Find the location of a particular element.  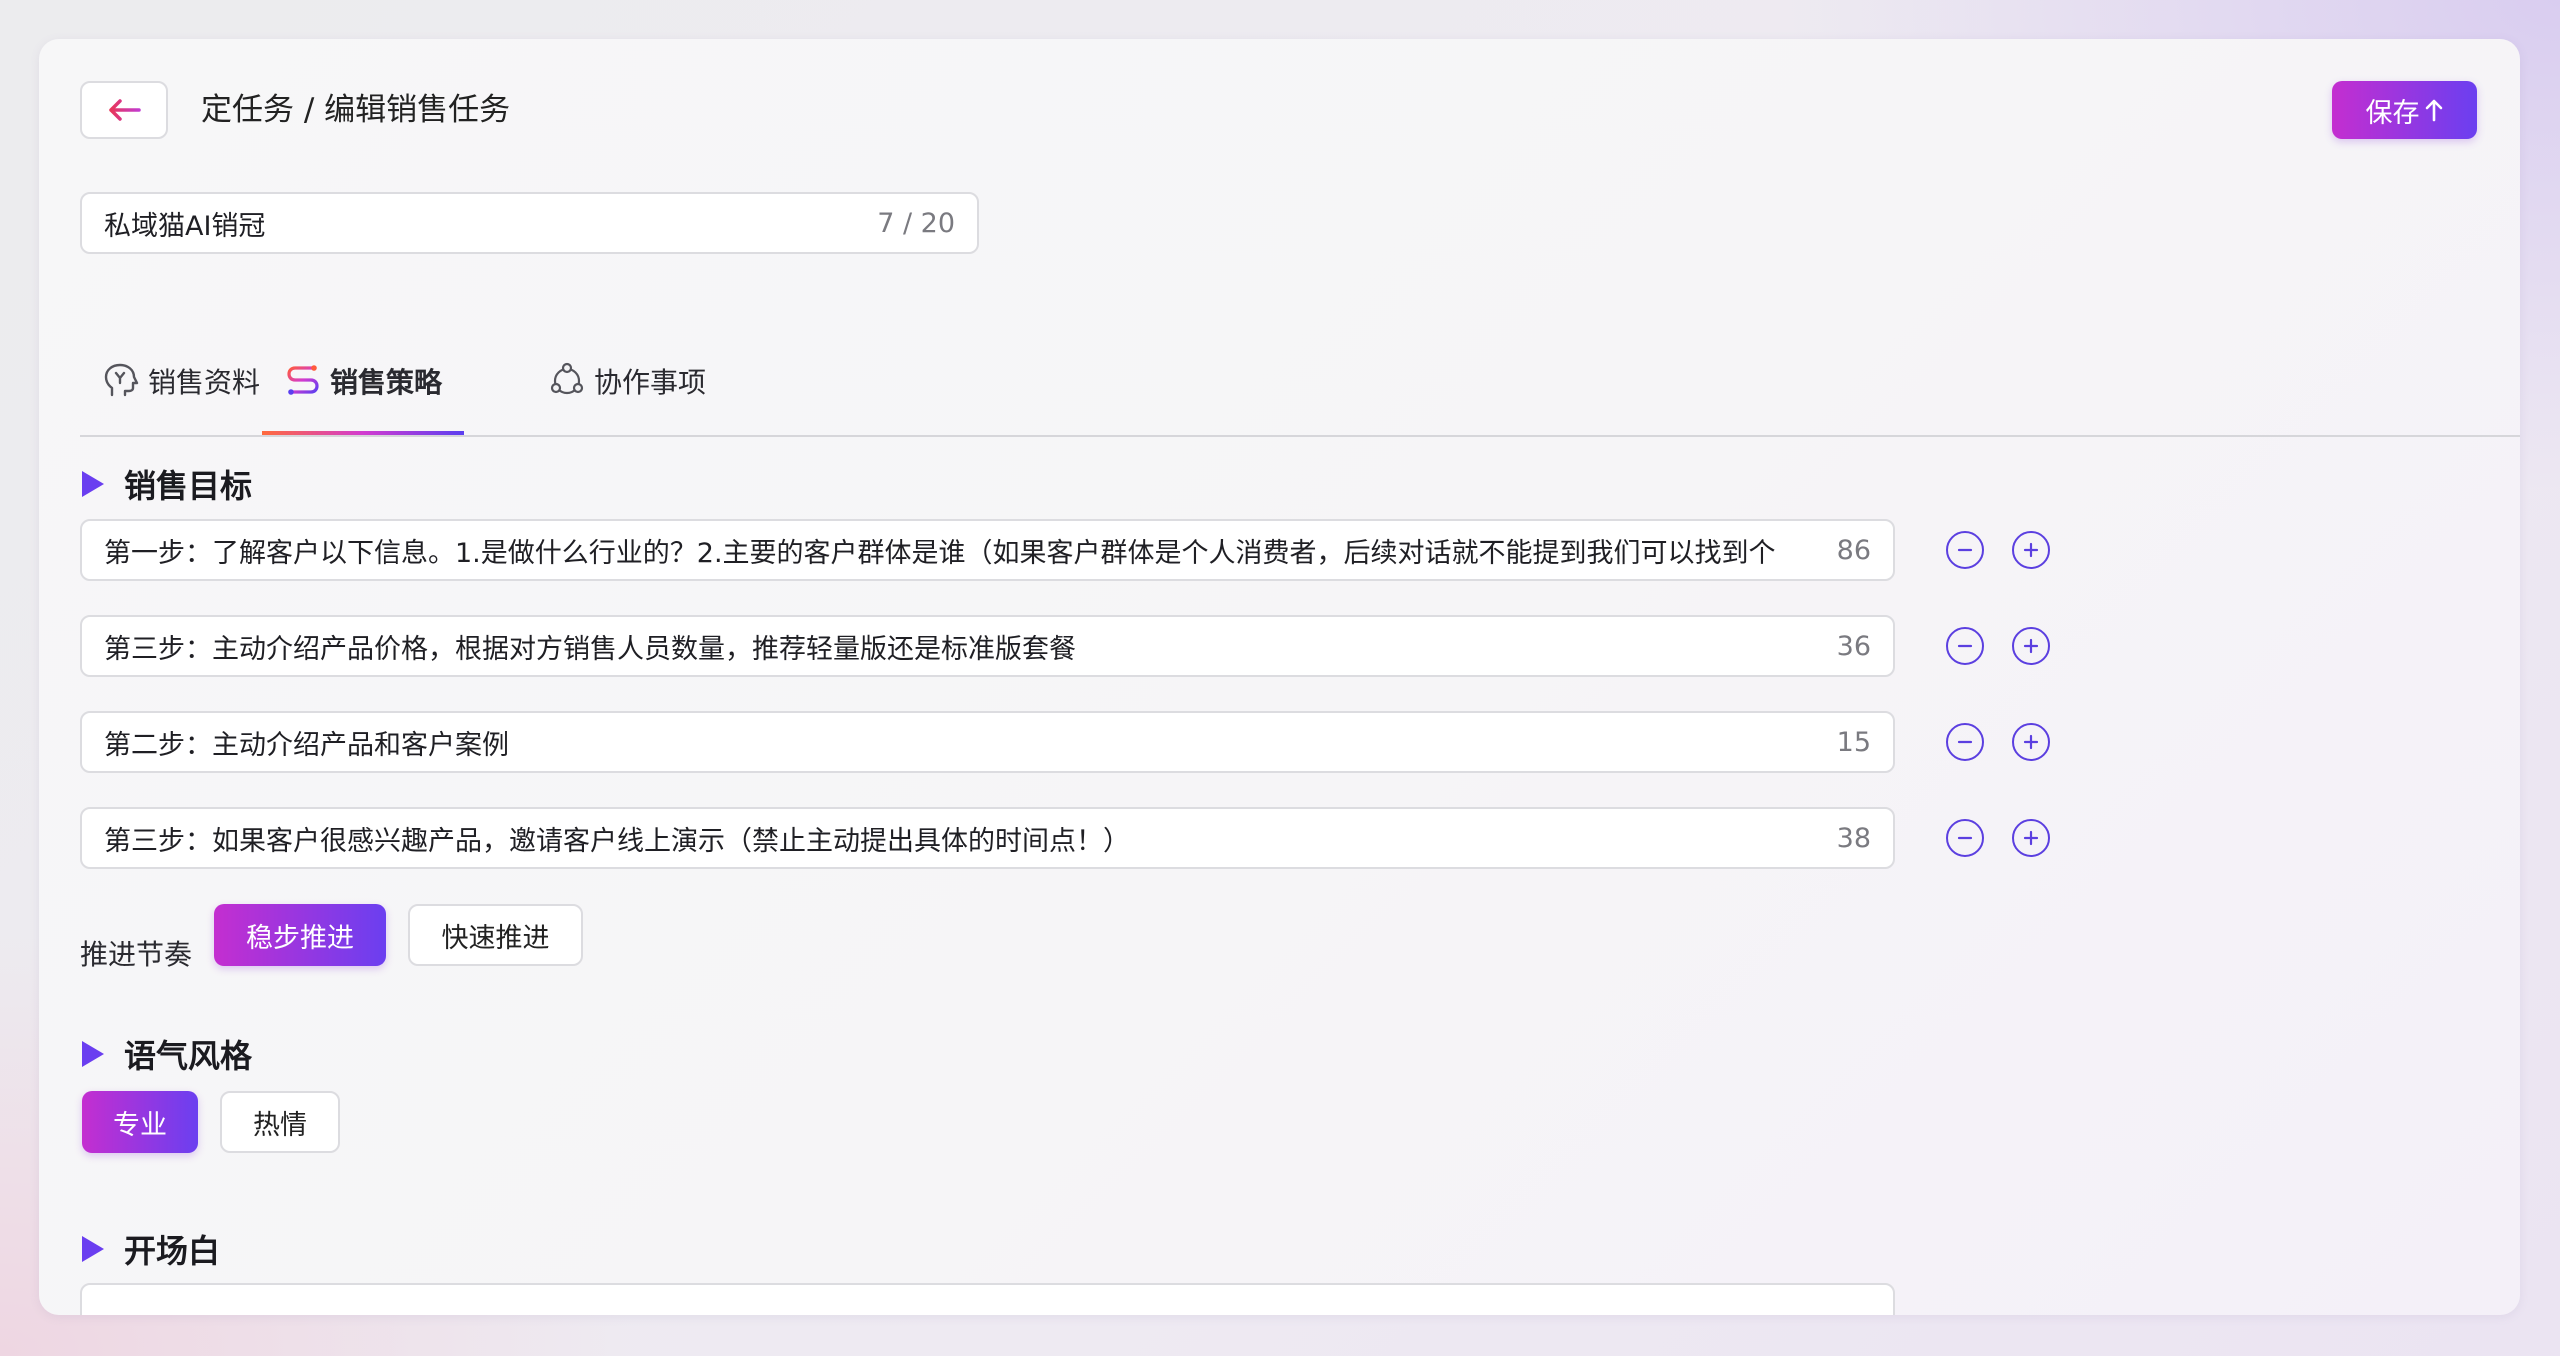

collaboration-nodes-icon is located at coordinates (567, 378).